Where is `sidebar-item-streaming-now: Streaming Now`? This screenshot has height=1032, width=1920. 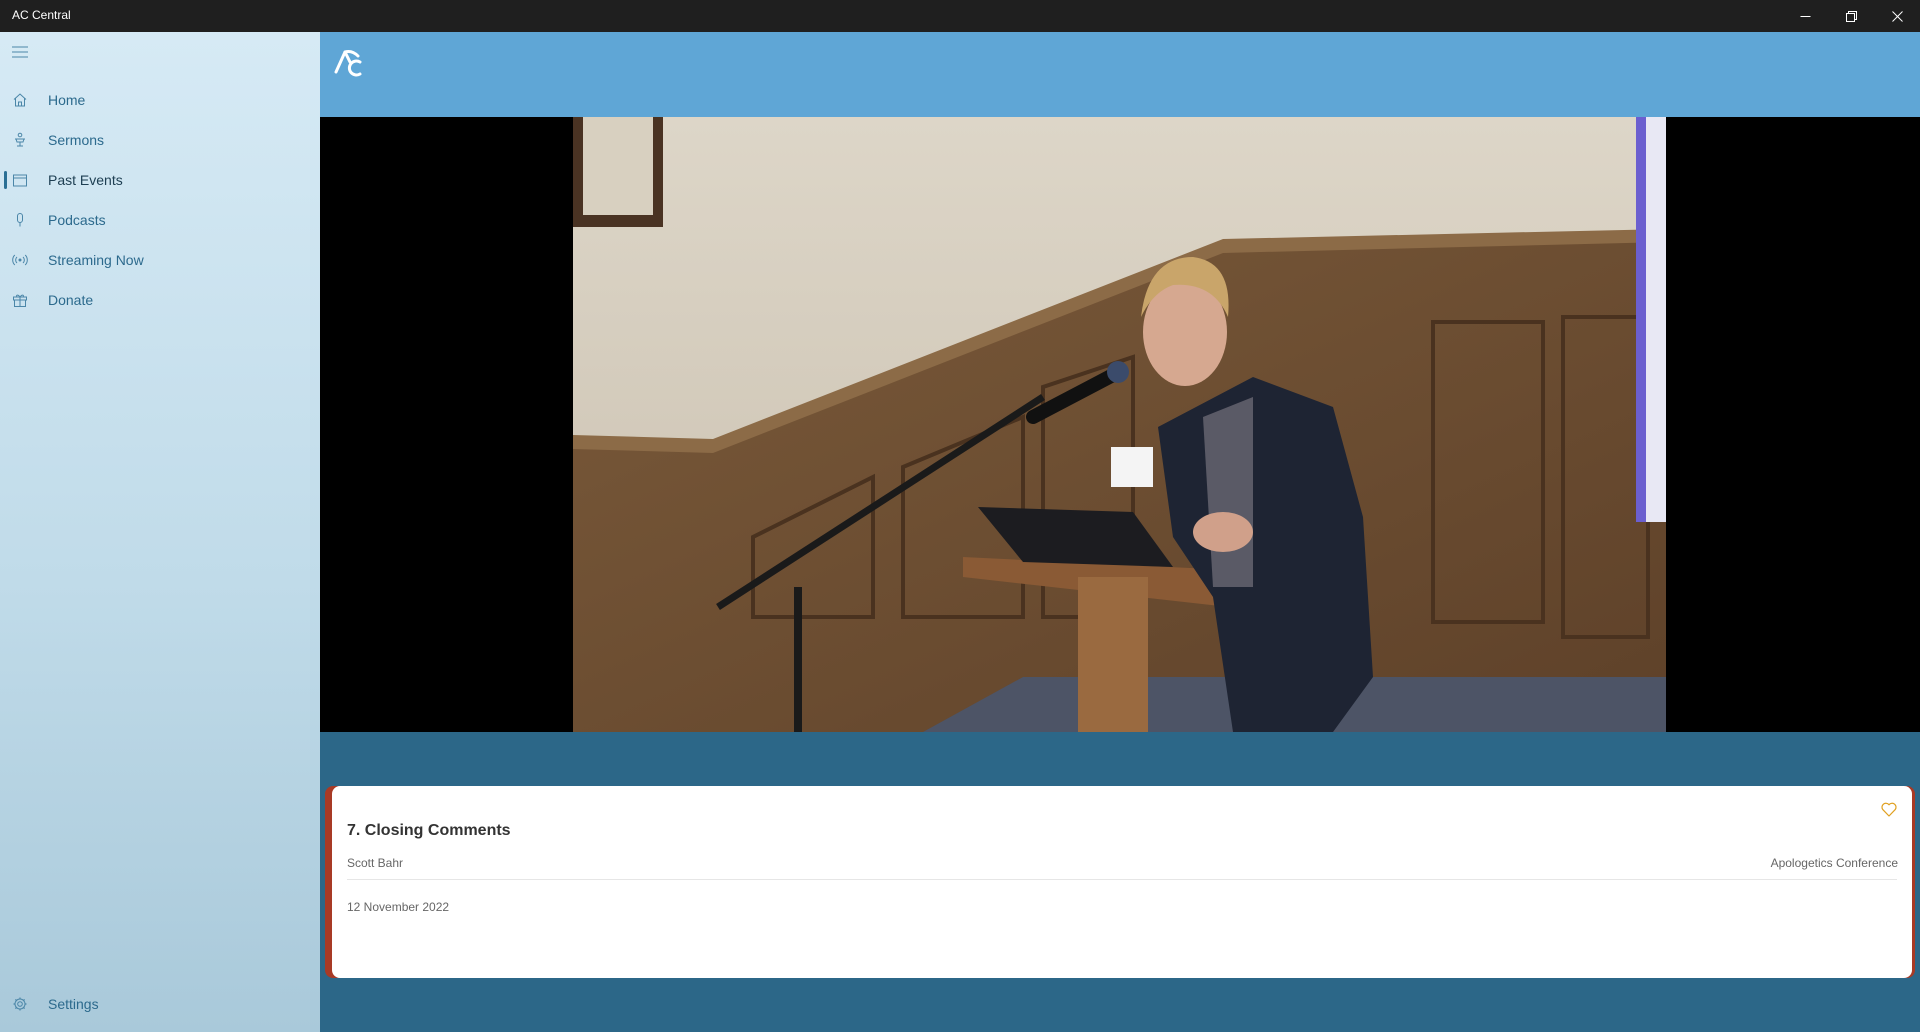
sidebar-item-streaming-now: Streaming Now is located at coordinates (160, 260).